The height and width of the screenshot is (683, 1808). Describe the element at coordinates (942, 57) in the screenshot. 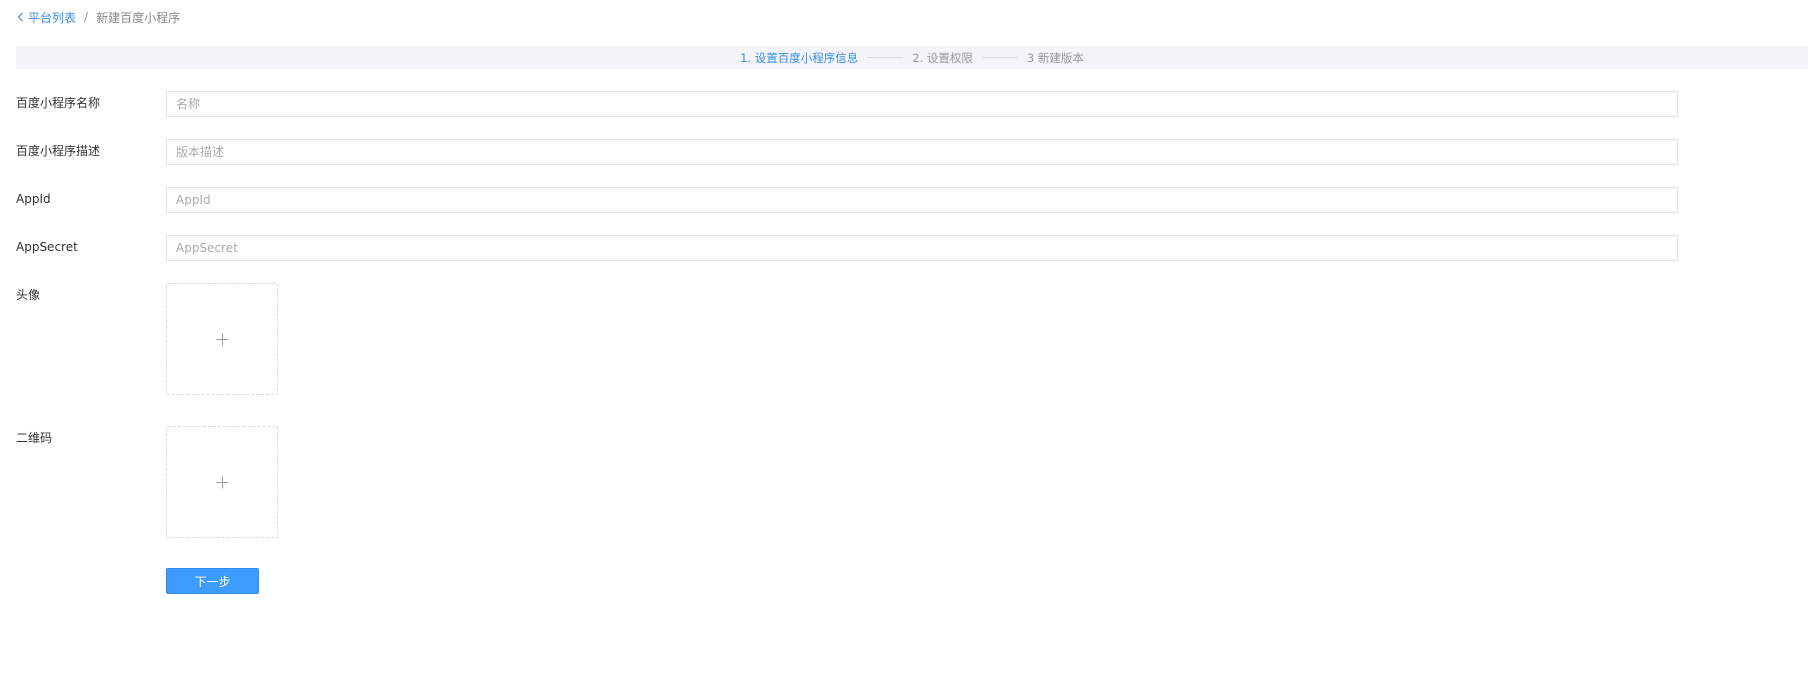

I see `step-2: 2. 设置权限` at that location.